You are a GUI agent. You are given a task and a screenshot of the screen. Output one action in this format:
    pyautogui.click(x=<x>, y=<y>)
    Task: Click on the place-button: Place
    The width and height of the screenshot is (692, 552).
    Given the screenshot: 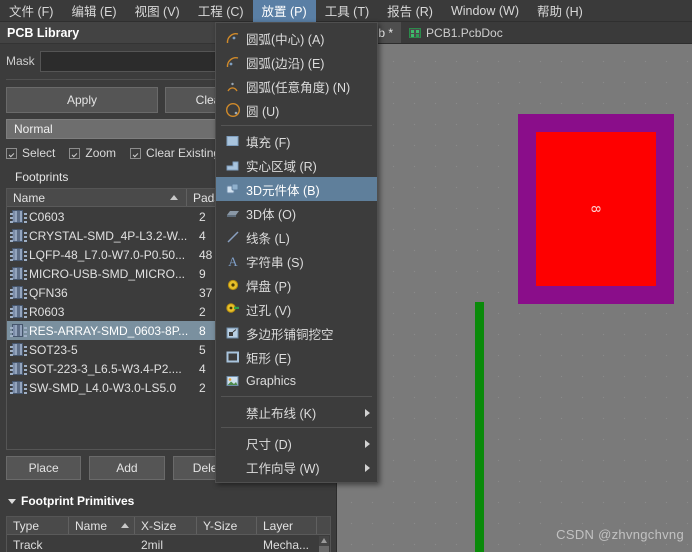 What is the action you would take?
    pyautogui.click(x=44, y=468)
    